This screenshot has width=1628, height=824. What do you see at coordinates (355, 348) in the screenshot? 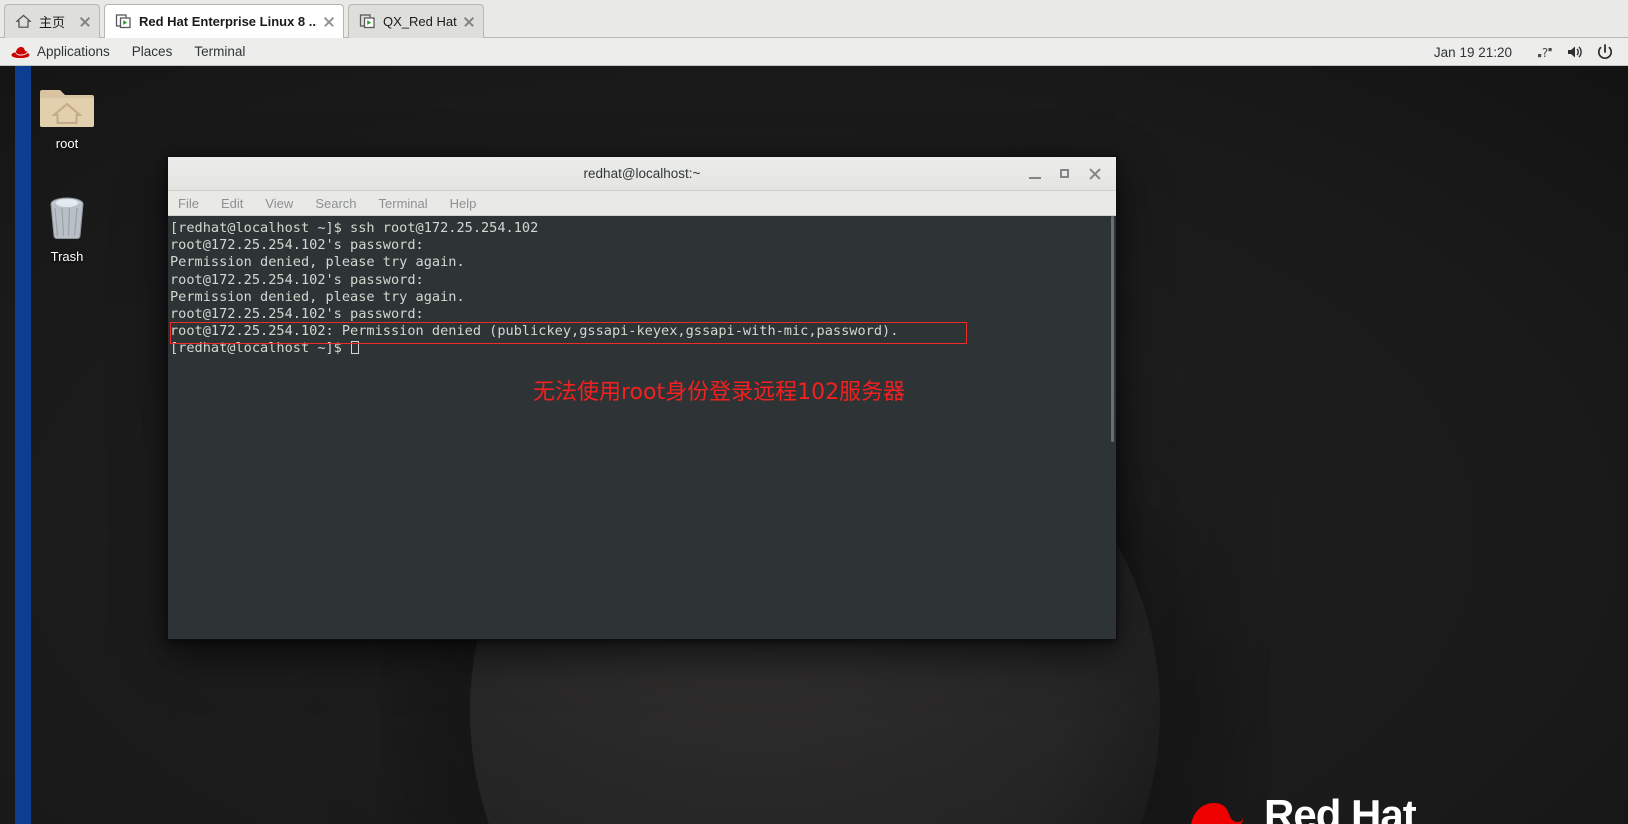
I see `block-cursor` at bounding box center [355, 348].